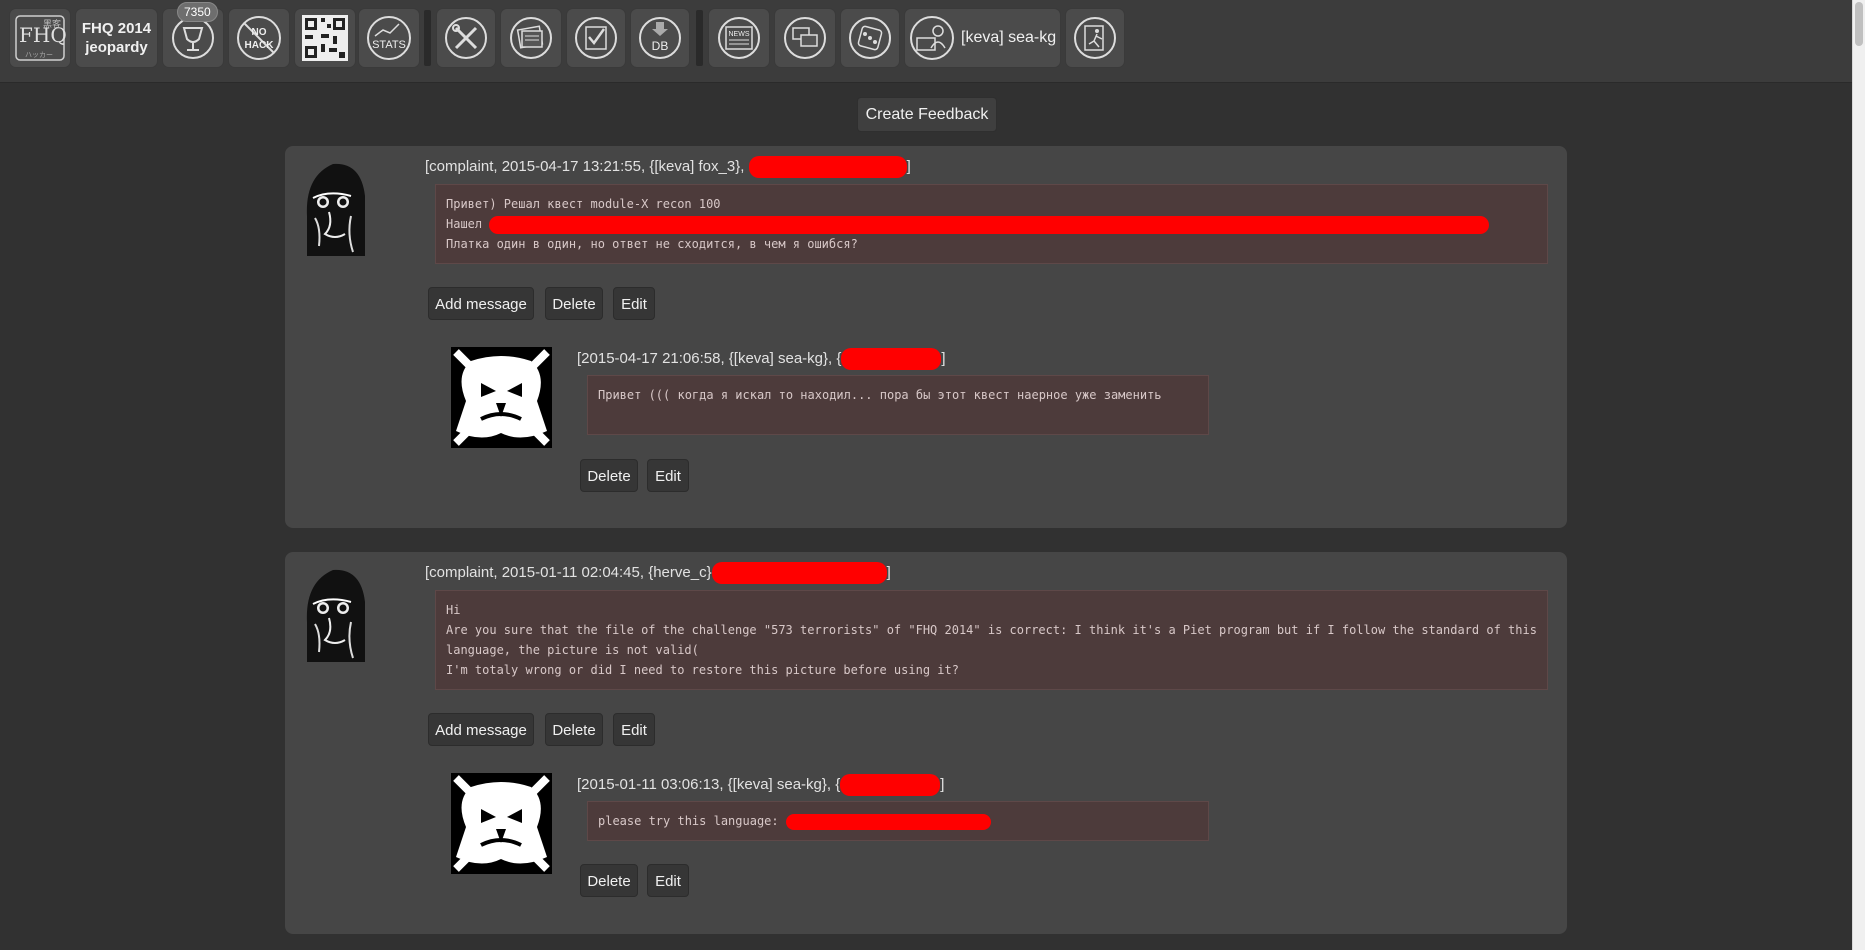  Describe the element at coordinates (453, 610) in the screenshot. I see `message-line: Hi` at that location.